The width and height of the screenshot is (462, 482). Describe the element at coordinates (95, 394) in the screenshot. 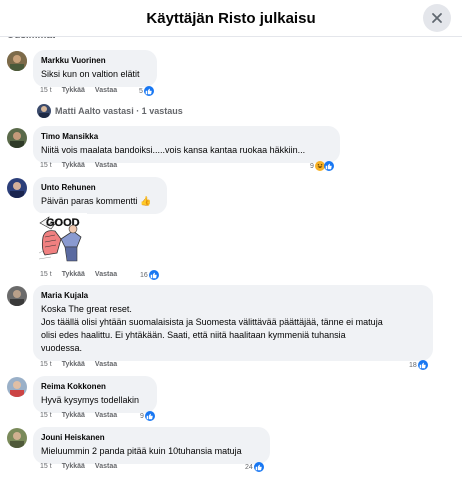

I see `comment-bubble: Reima Kokkonen Hyvä kysymys todellakin` at that location.